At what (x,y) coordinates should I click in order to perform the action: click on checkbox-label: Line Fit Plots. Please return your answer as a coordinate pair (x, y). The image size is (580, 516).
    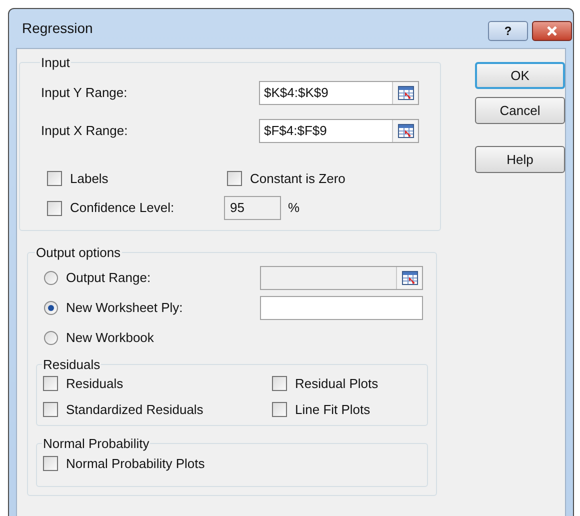
    Looking at the image, I should click on (332, 409).